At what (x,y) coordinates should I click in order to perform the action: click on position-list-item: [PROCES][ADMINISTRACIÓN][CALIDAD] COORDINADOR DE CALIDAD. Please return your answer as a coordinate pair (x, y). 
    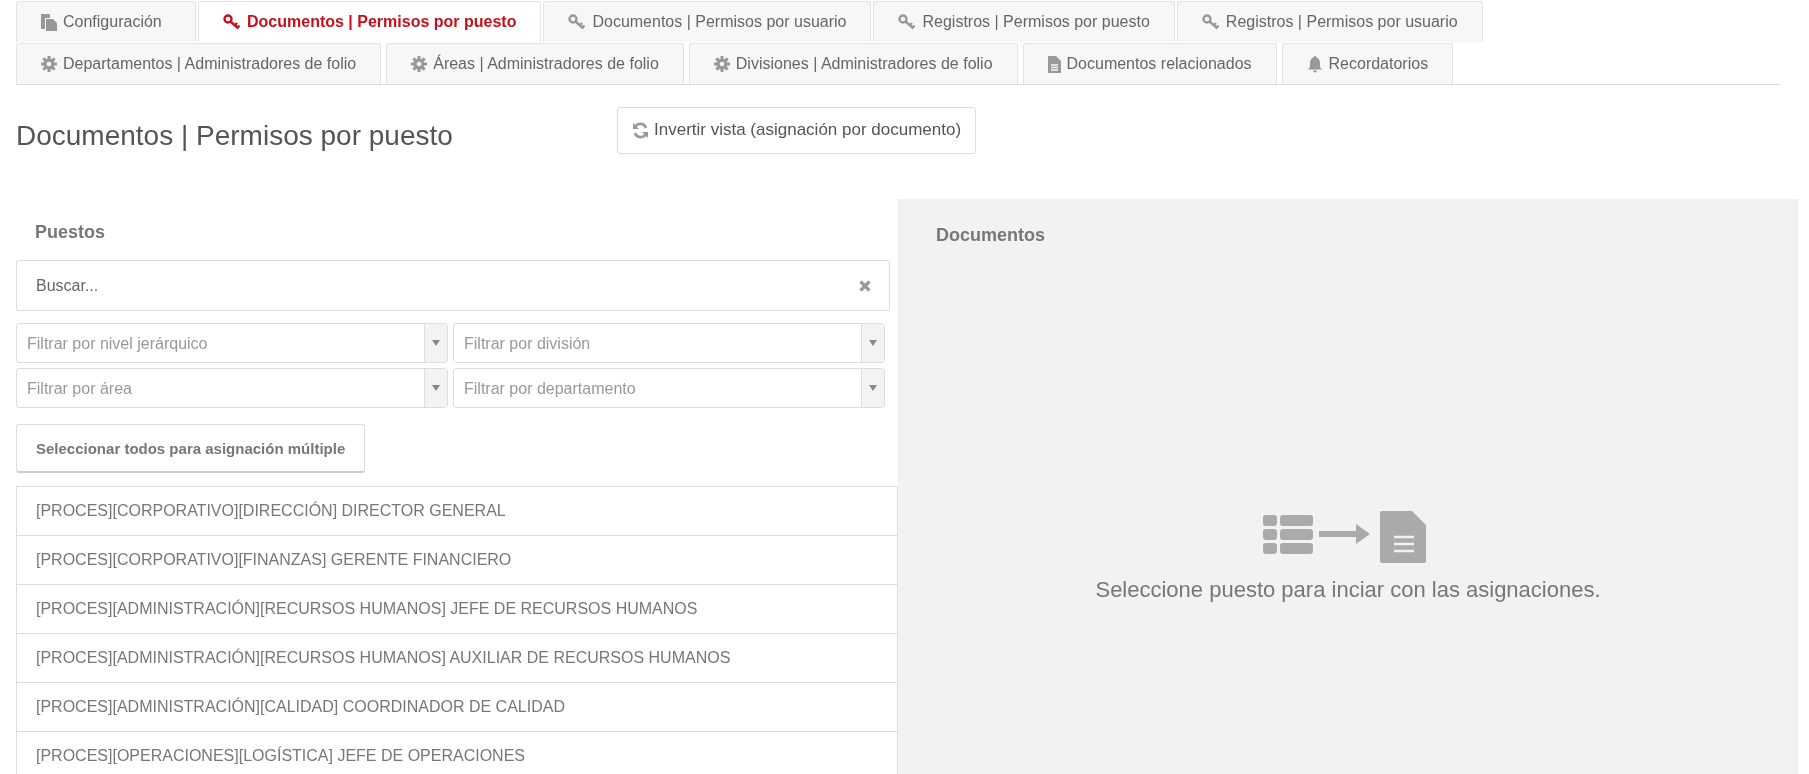
    Looking at the image, I should click on (457, 707).